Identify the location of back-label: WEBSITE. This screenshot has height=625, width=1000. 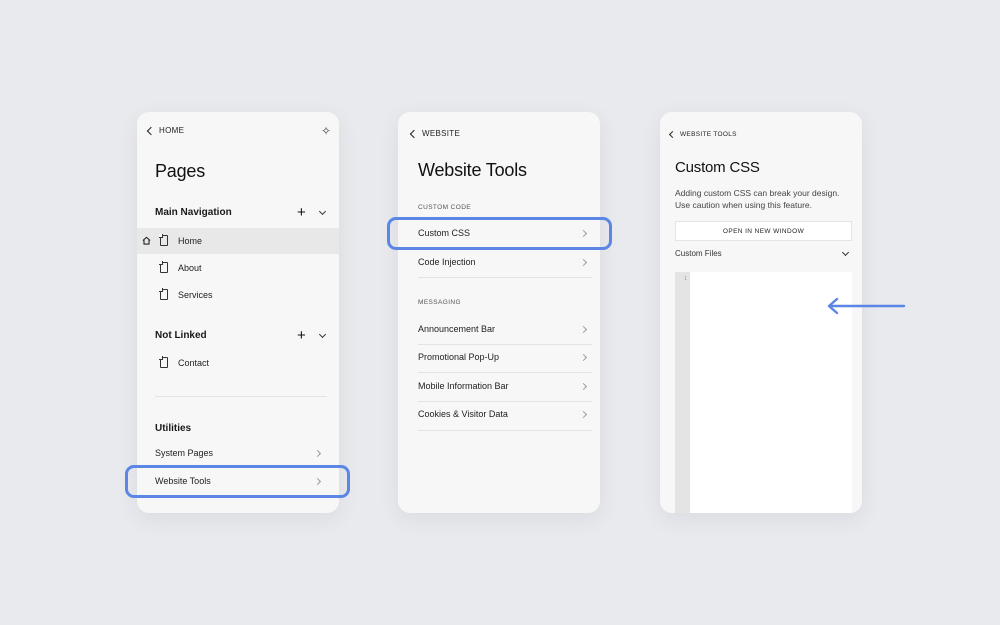
(441, 133).